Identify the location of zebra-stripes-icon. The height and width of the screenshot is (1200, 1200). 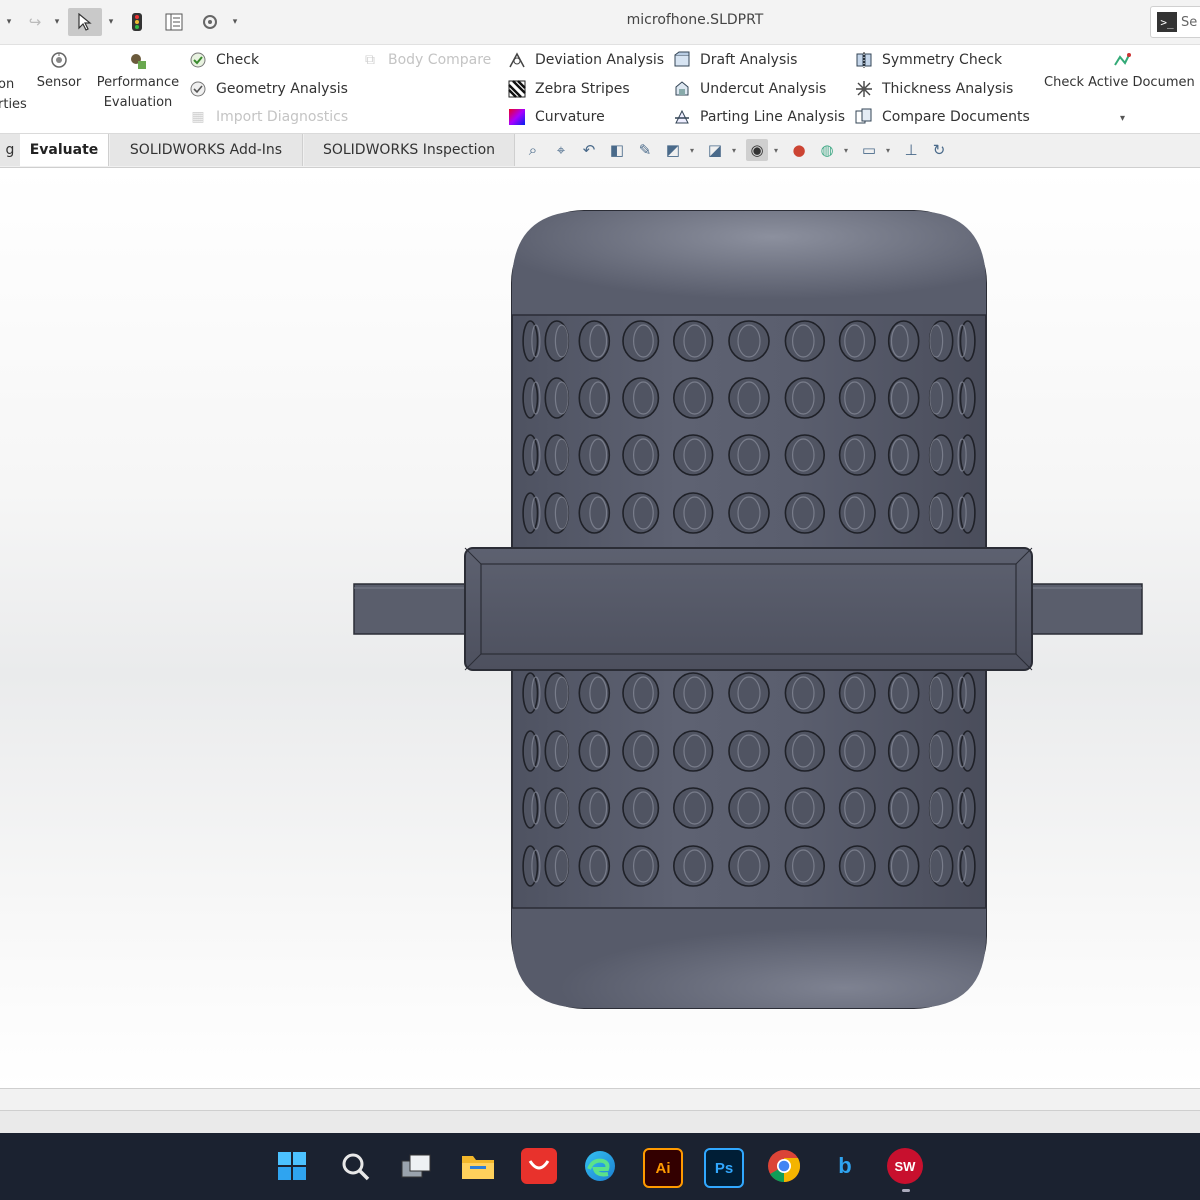
(517, 89).